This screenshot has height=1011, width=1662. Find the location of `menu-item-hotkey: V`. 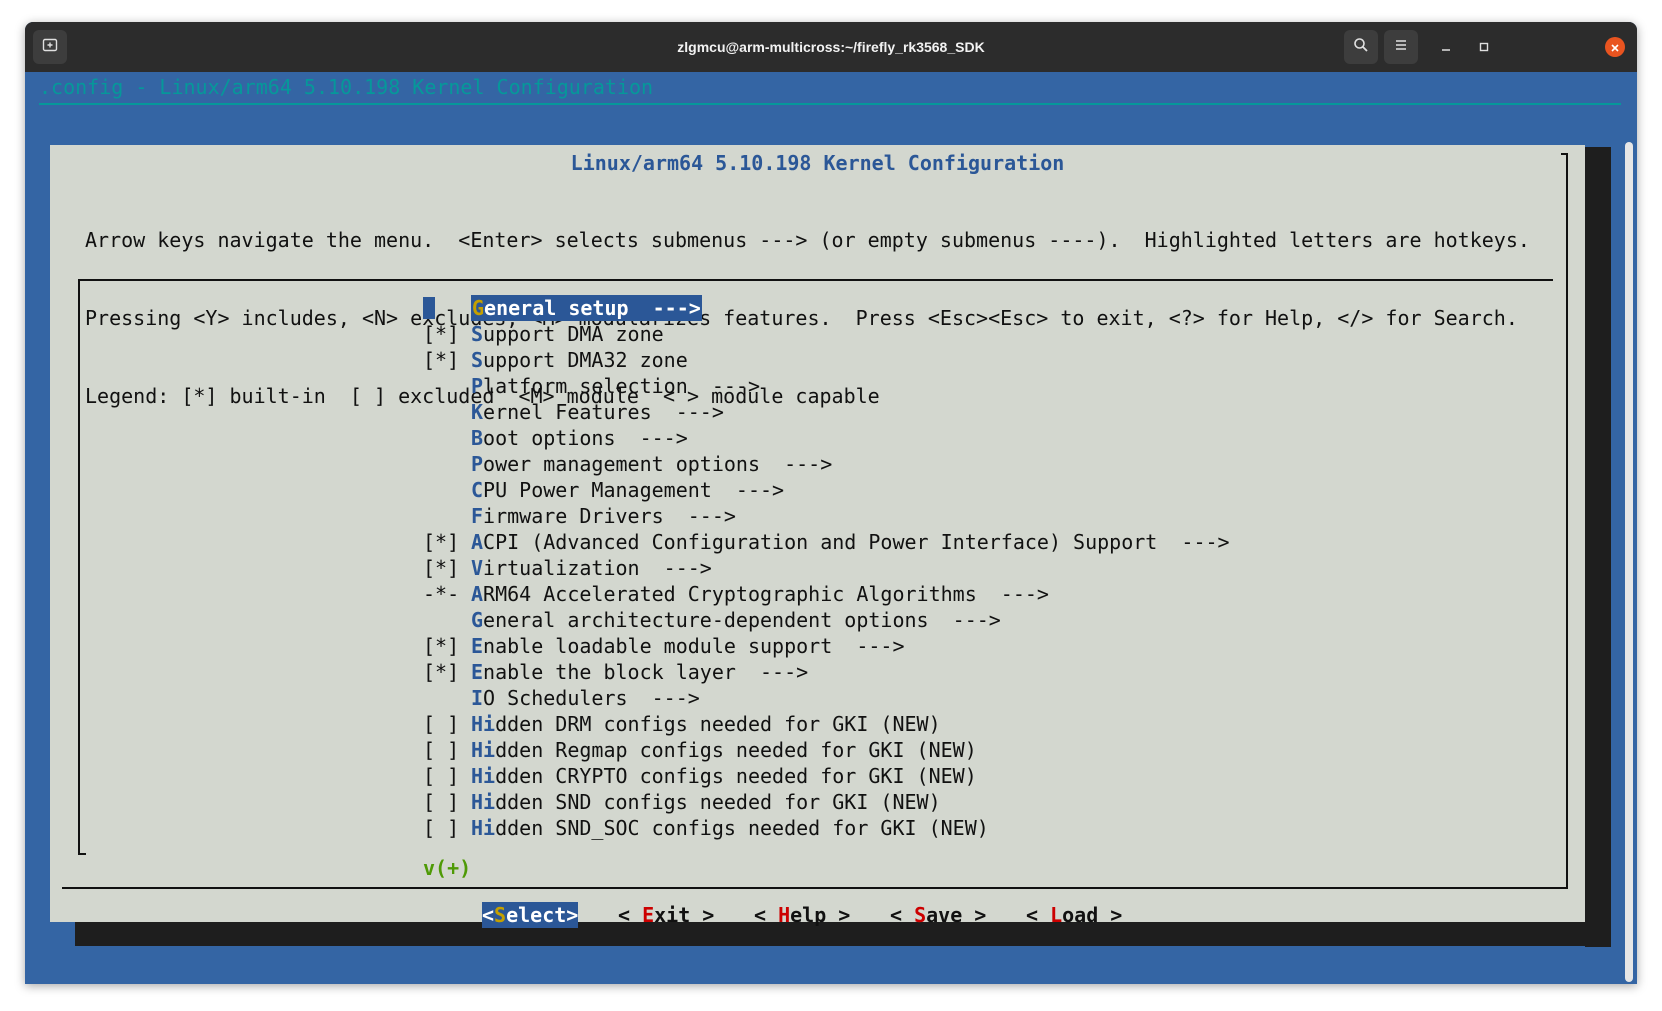

menu-item-hotkey: V is located at coordinates (477, 568).